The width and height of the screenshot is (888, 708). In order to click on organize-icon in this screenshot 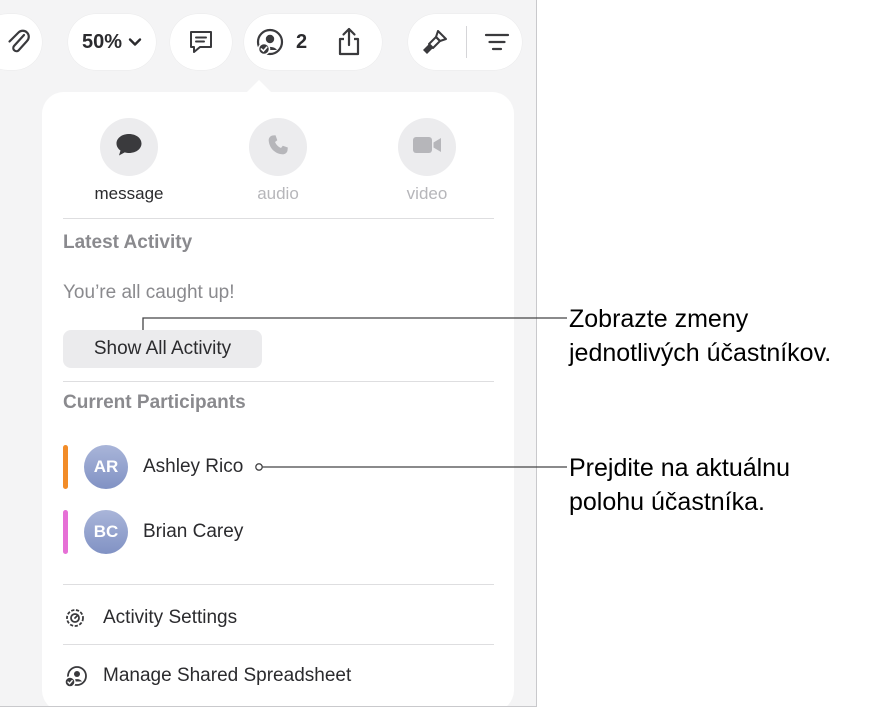, I will do `click(497, 42)`.